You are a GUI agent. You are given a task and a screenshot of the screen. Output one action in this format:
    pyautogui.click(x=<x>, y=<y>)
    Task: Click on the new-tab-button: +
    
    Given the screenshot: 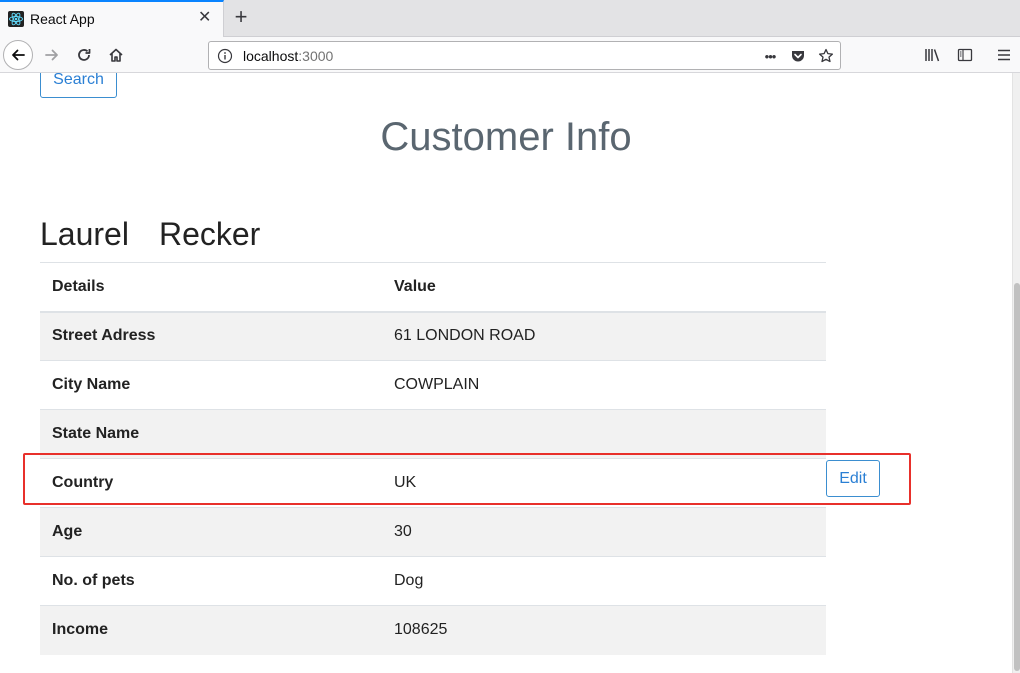 What is the action you would take?
    pyautogui.click(x=241, y=17)
    